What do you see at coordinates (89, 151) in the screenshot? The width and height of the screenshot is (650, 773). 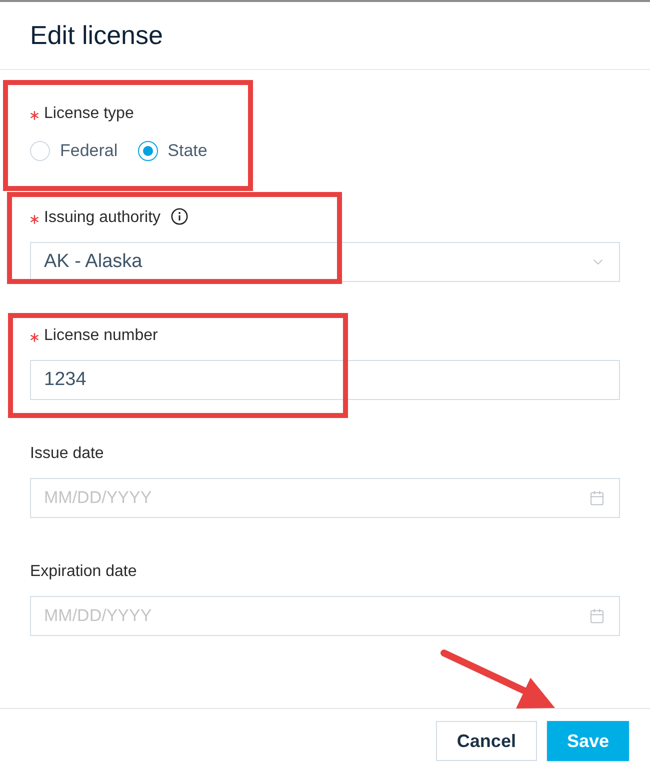 I see `radio-label: Federal` at bounding box center [89, 151].